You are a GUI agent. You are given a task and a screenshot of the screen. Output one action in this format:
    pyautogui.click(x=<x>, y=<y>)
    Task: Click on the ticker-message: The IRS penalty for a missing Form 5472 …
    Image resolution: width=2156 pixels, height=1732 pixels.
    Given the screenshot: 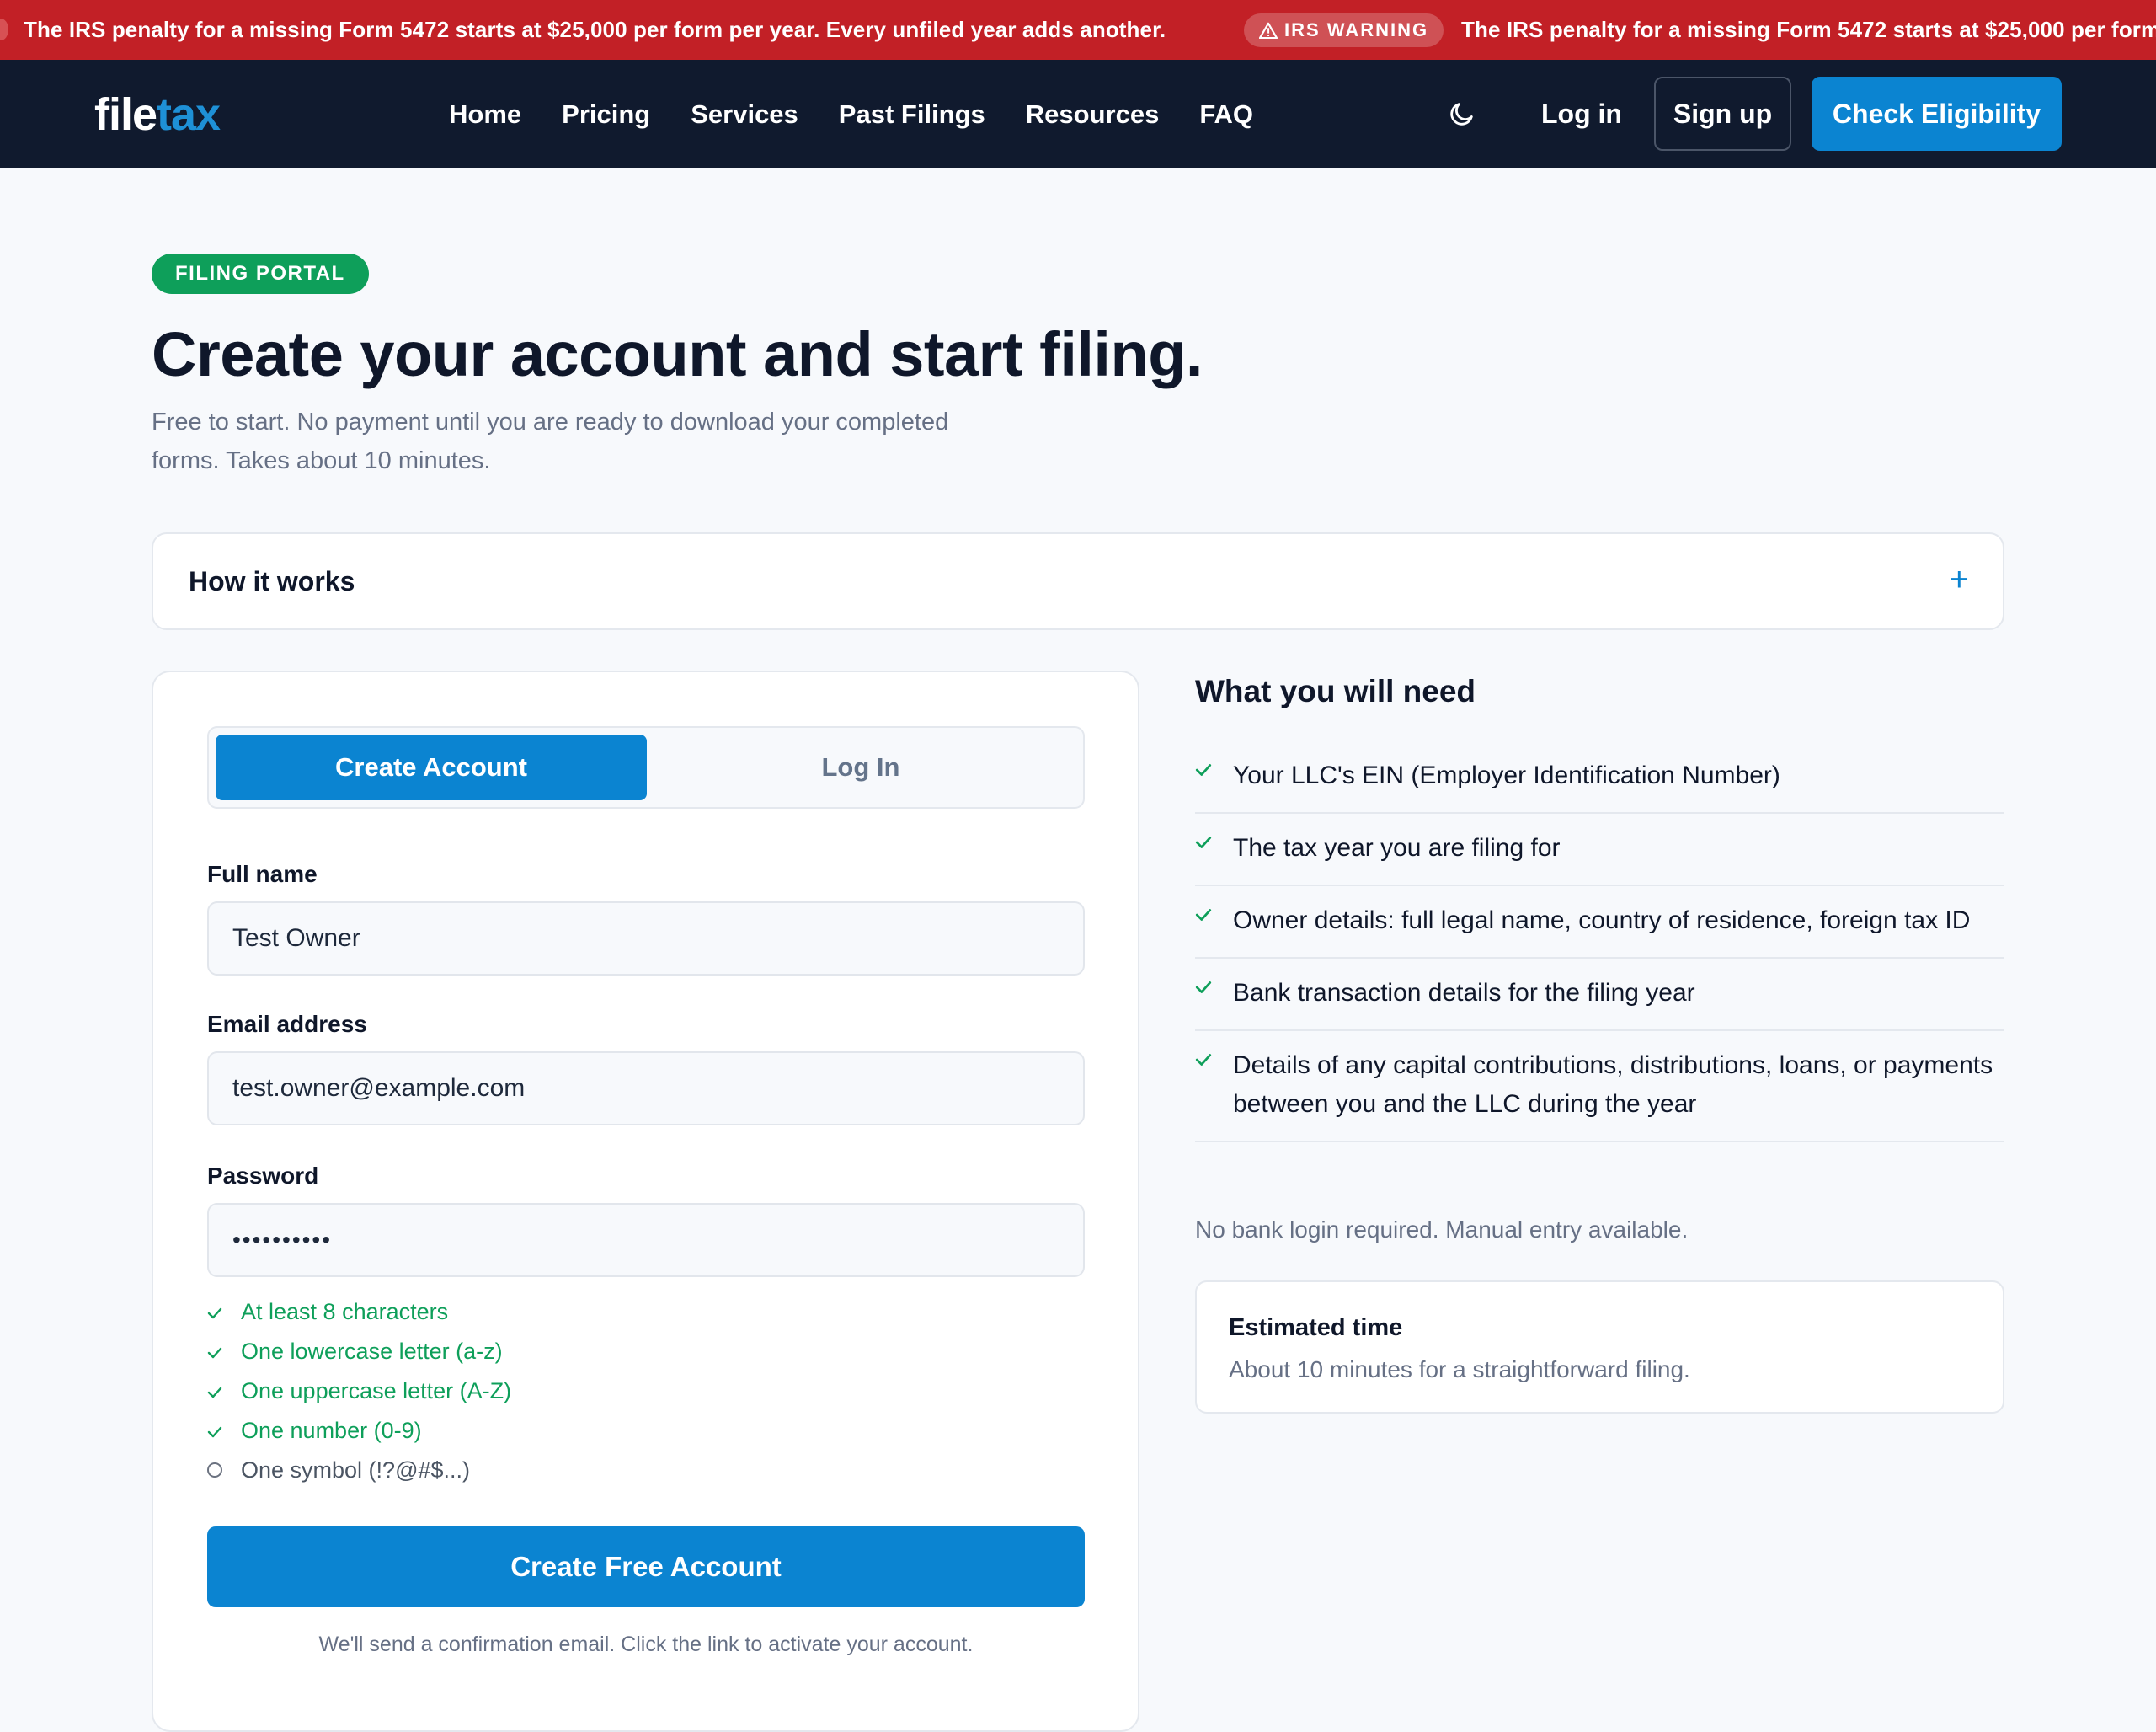 What is the action you would take?
    pyautogui.click(x=595, y=29)
    